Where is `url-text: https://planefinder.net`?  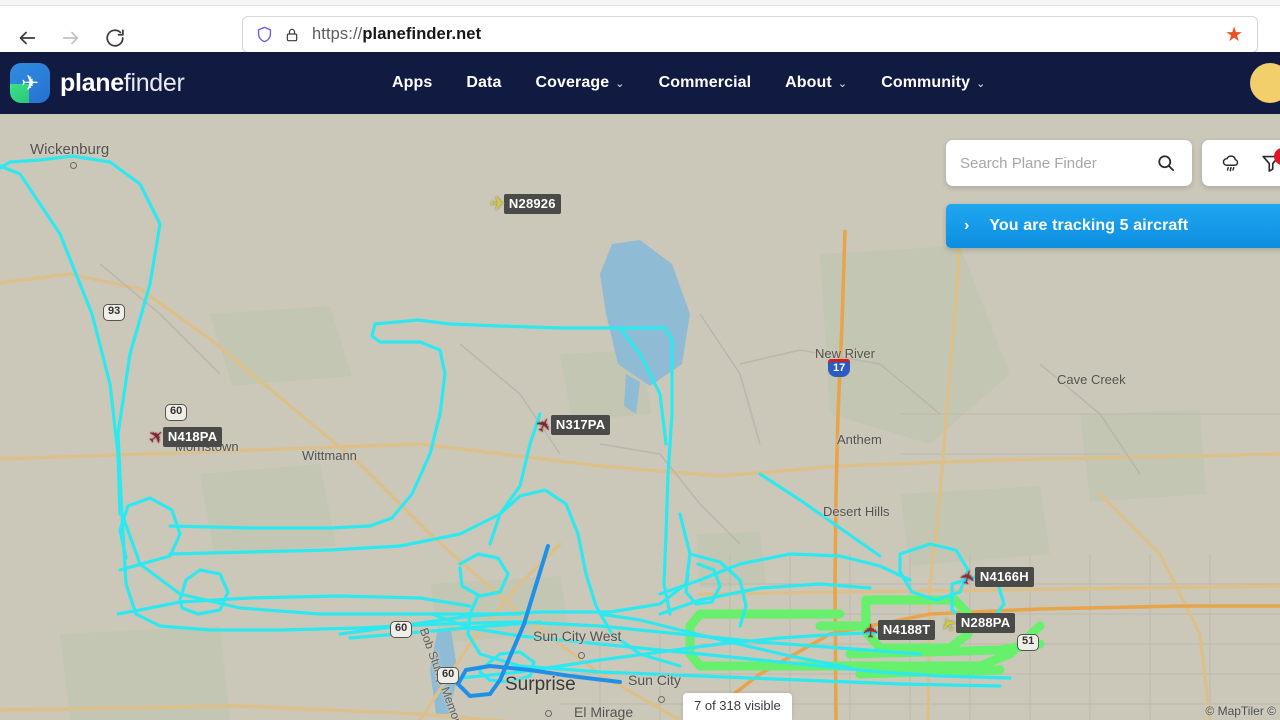
url-text: https://planefinder.net is located at coordinates (396, 34).